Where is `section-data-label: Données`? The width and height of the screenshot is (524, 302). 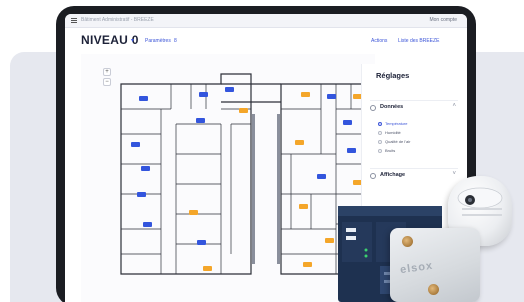 section-data-label: Données is located at coordinates (392, 107).